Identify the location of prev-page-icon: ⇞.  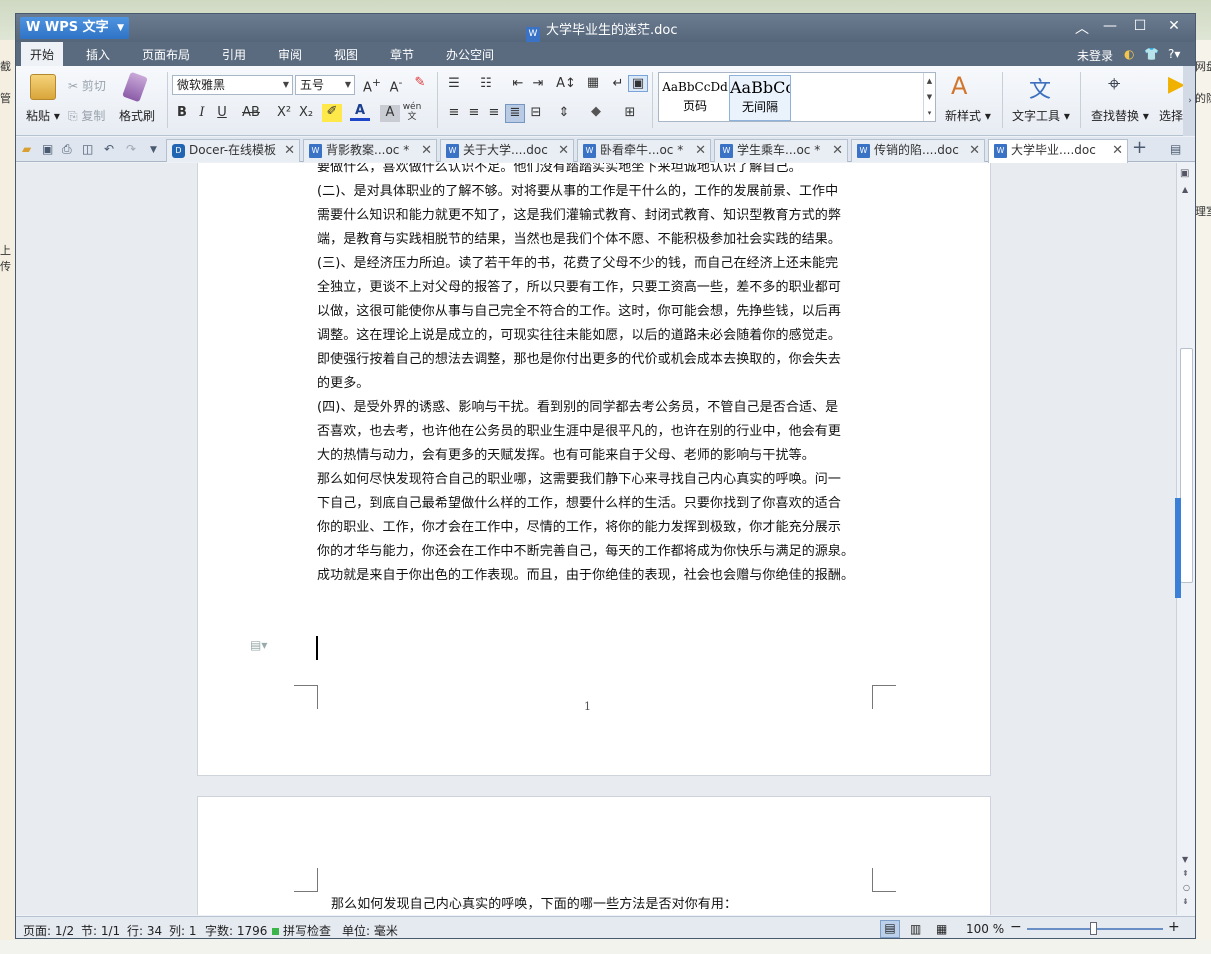
(1185, 873).